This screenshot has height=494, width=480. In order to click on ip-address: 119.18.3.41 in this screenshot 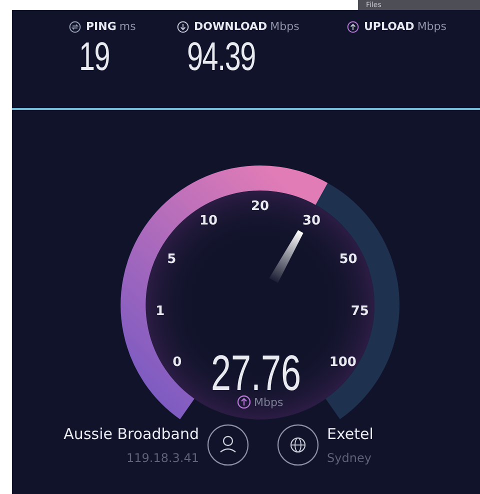, I will do `click(162, 458)`.